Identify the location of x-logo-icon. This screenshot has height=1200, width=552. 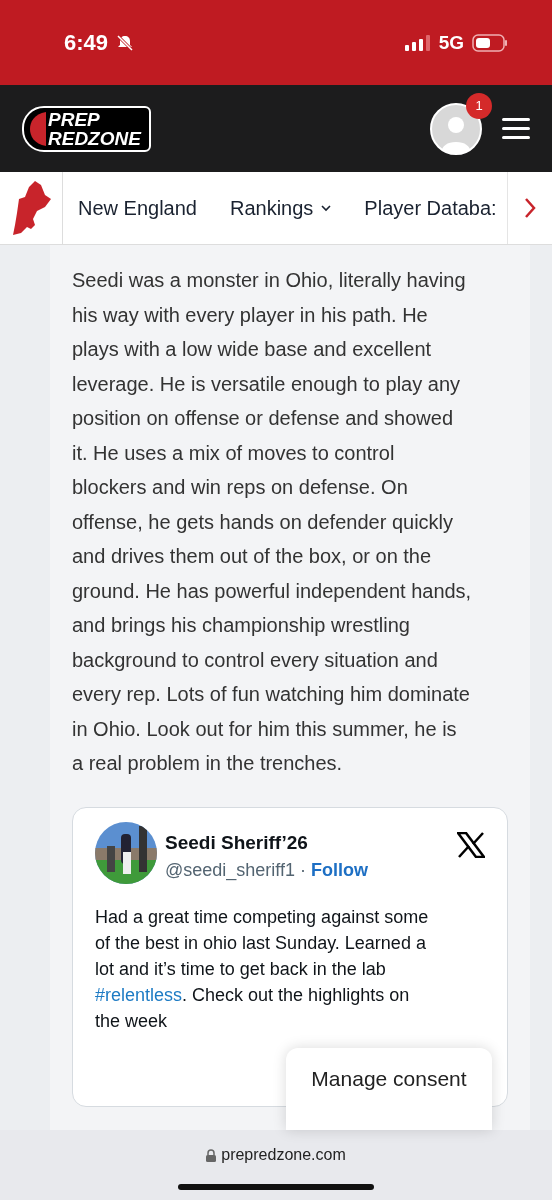
(471, 844).